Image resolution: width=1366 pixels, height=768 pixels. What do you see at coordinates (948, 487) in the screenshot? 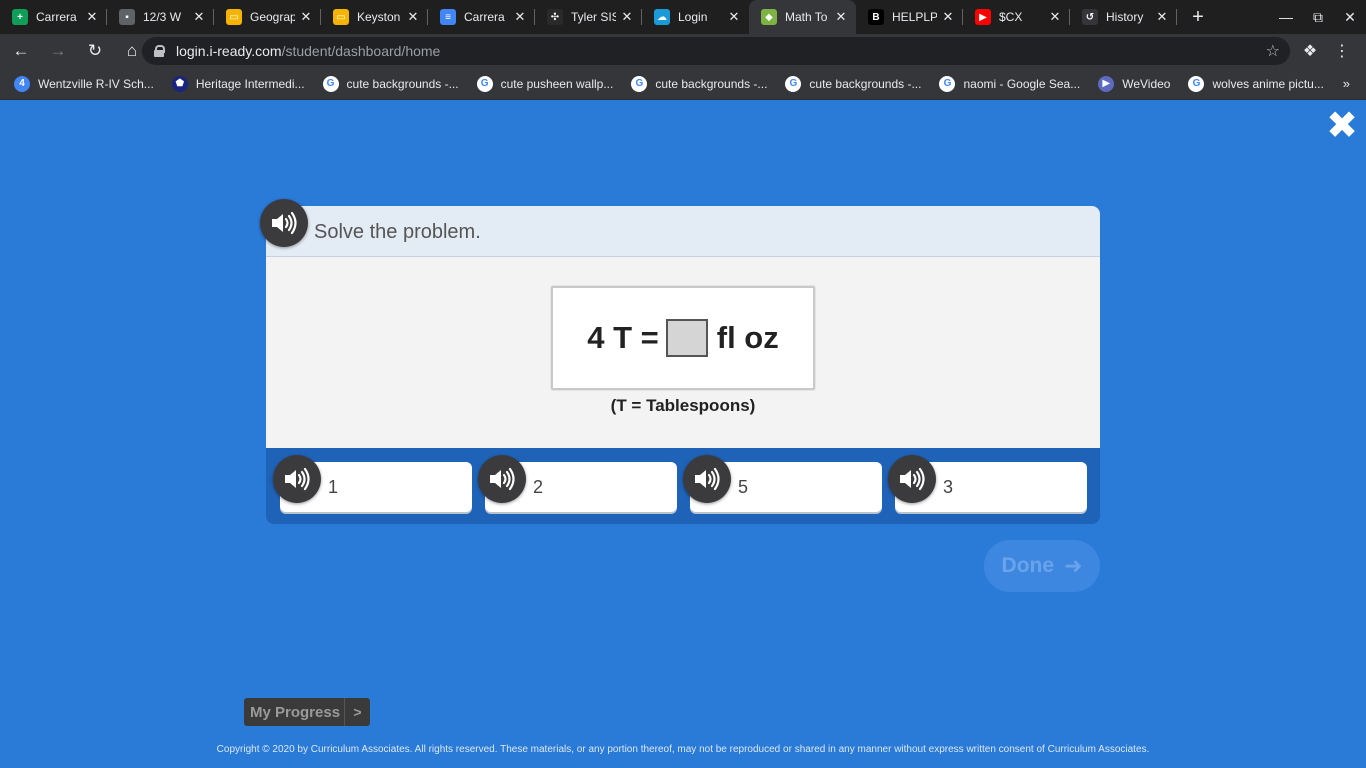
I see `answer-value: 3` at bounding box center [948, 487].